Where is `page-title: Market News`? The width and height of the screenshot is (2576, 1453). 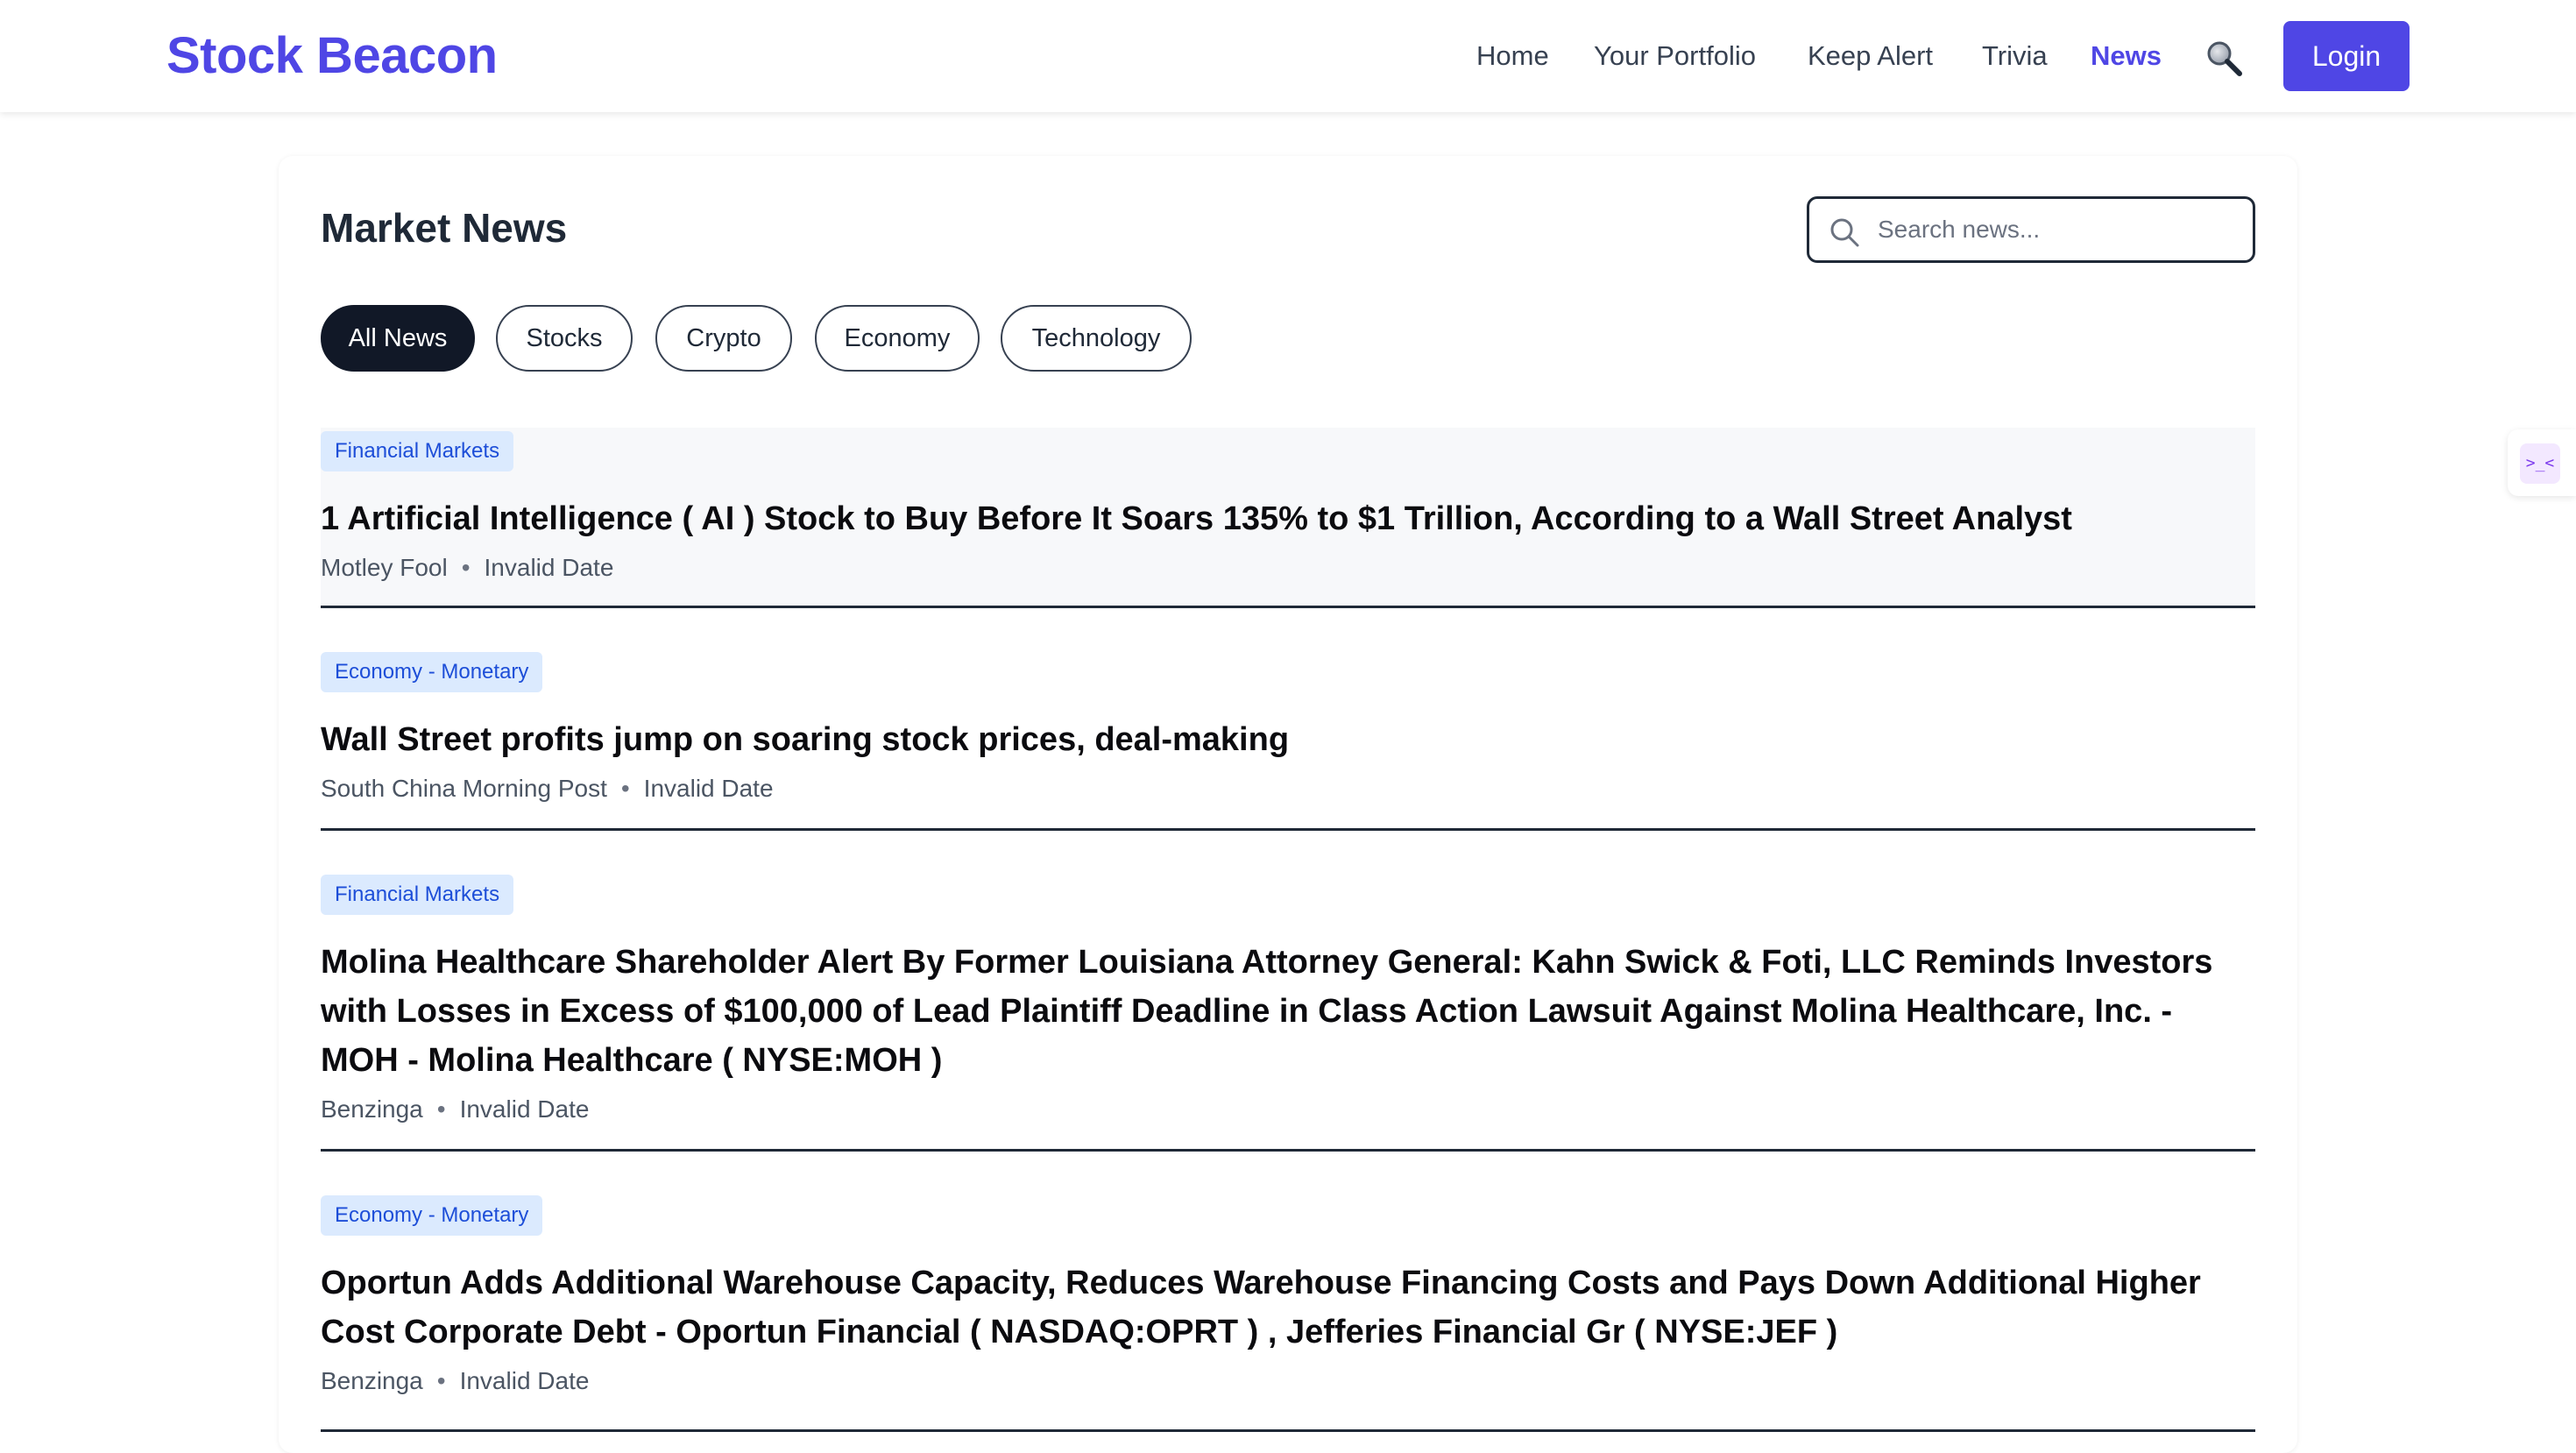
page-title: Market News is located at coordinates (444, 228).